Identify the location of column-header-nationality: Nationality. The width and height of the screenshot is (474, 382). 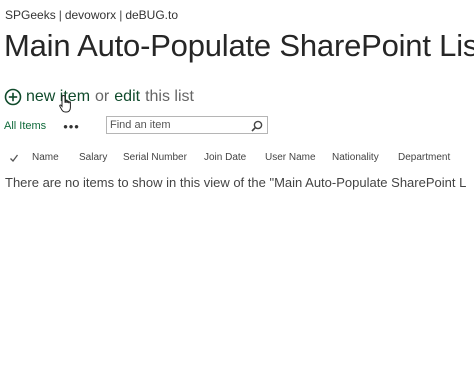
(355, 157).